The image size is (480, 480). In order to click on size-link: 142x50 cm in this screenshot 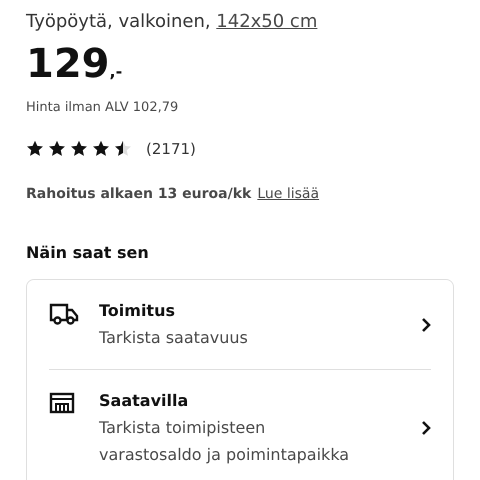, I will do `click(267, 21)`.